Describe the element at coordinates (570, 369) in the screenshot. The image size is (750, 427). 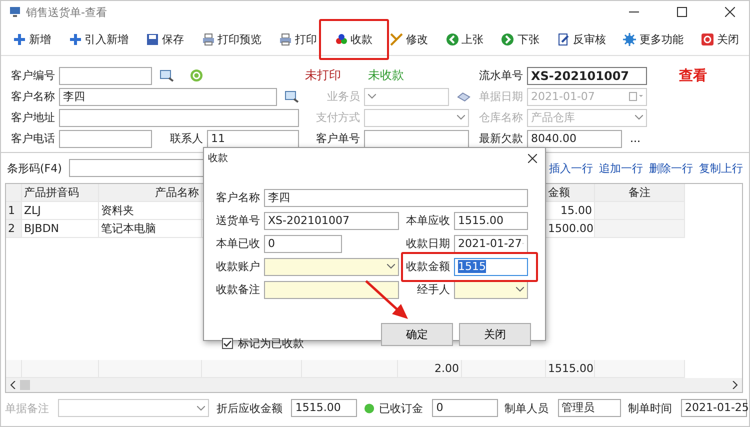
I see `total-cell: 1515.00` at that location.